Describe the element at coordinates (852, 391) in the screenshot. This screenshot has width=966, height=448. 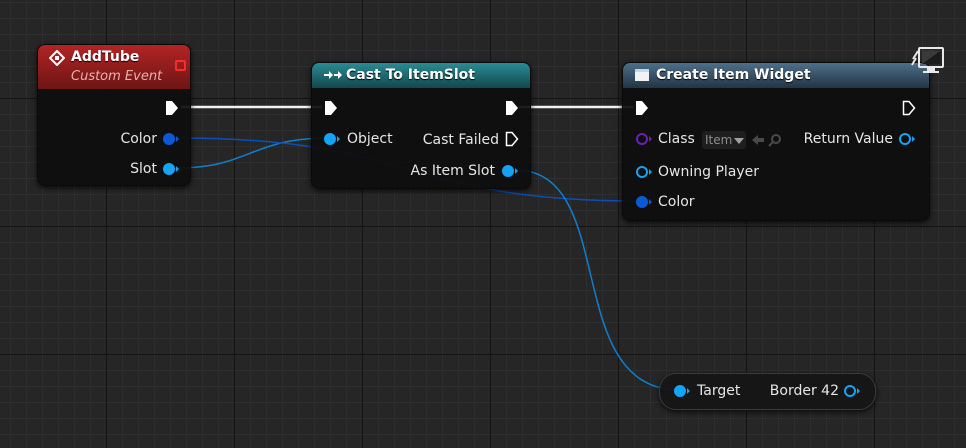
I see `border-out-pin-icon` at that location.